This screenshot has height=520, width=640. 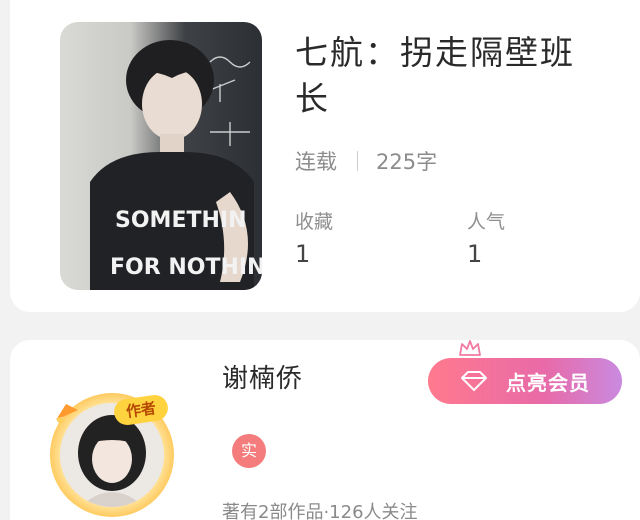 I want to click on favorites-label: 收藏, so click(x=314, y=222).